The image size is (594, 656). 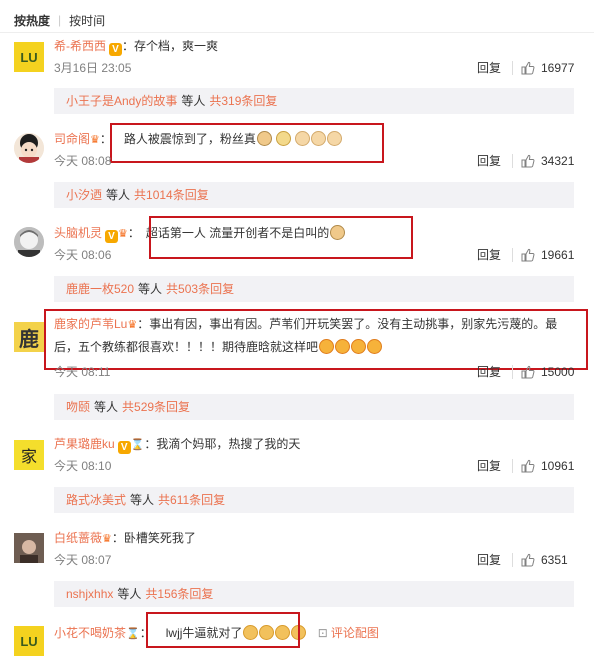 I want to click on comment-line: 白纸蔷薇♛：卧槽笑死我了, so click(x=125, y=538).